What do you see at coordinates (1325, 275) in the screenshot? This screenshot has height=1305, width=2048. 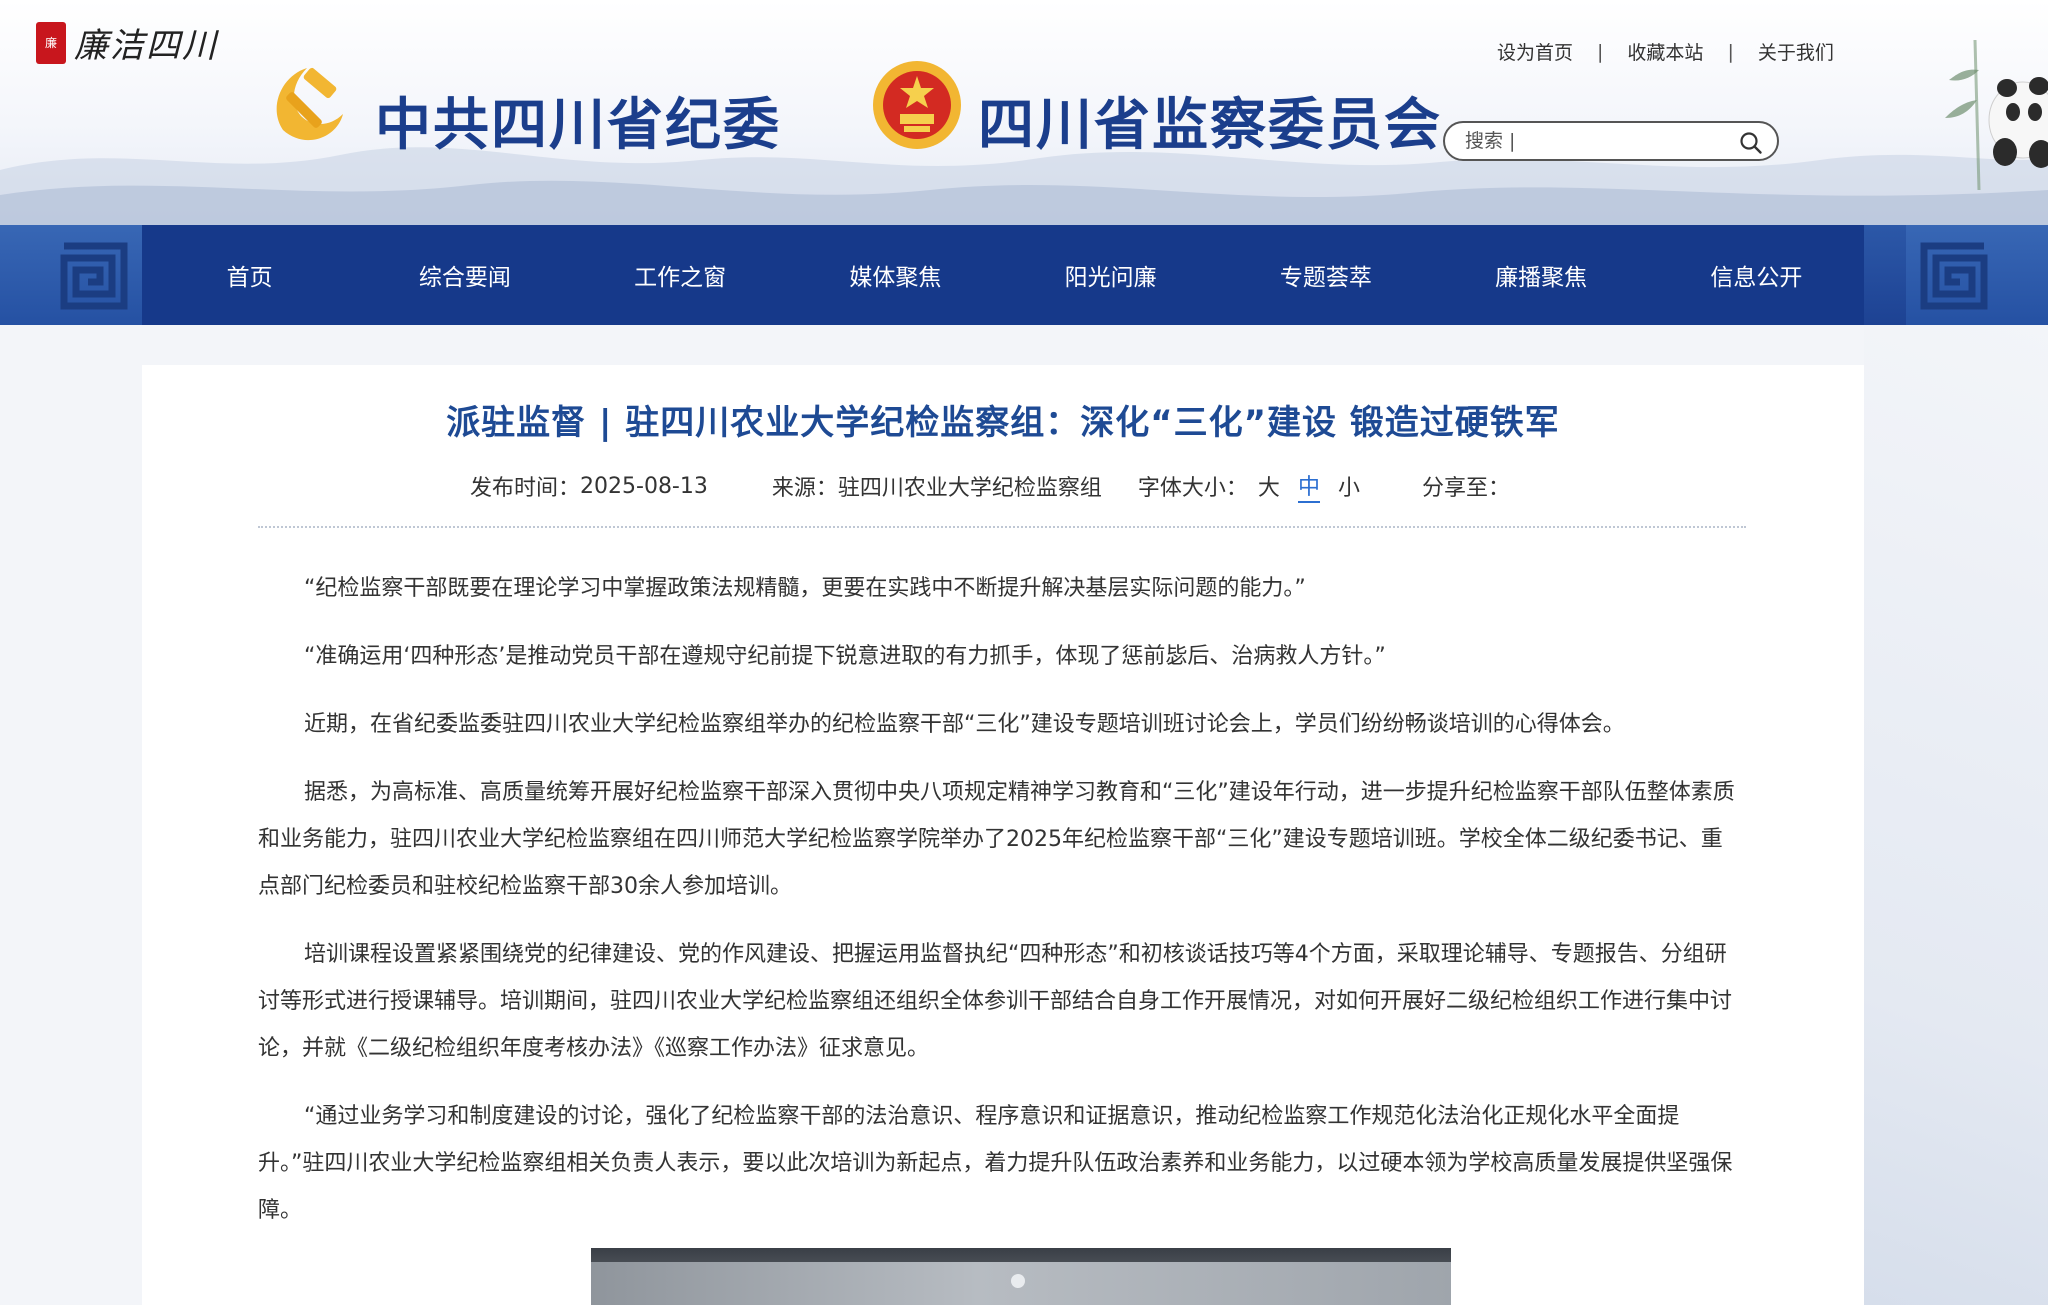 I see `nav-item-topics: 专题荟萃` at bounding box center [1325, 275].